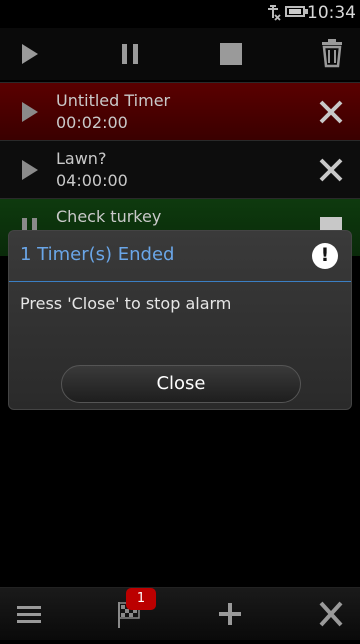 This screenshot has width=360, height=644. I want to click on dialog-message: Press 'Close' to stop alarm, so click(126, 303).